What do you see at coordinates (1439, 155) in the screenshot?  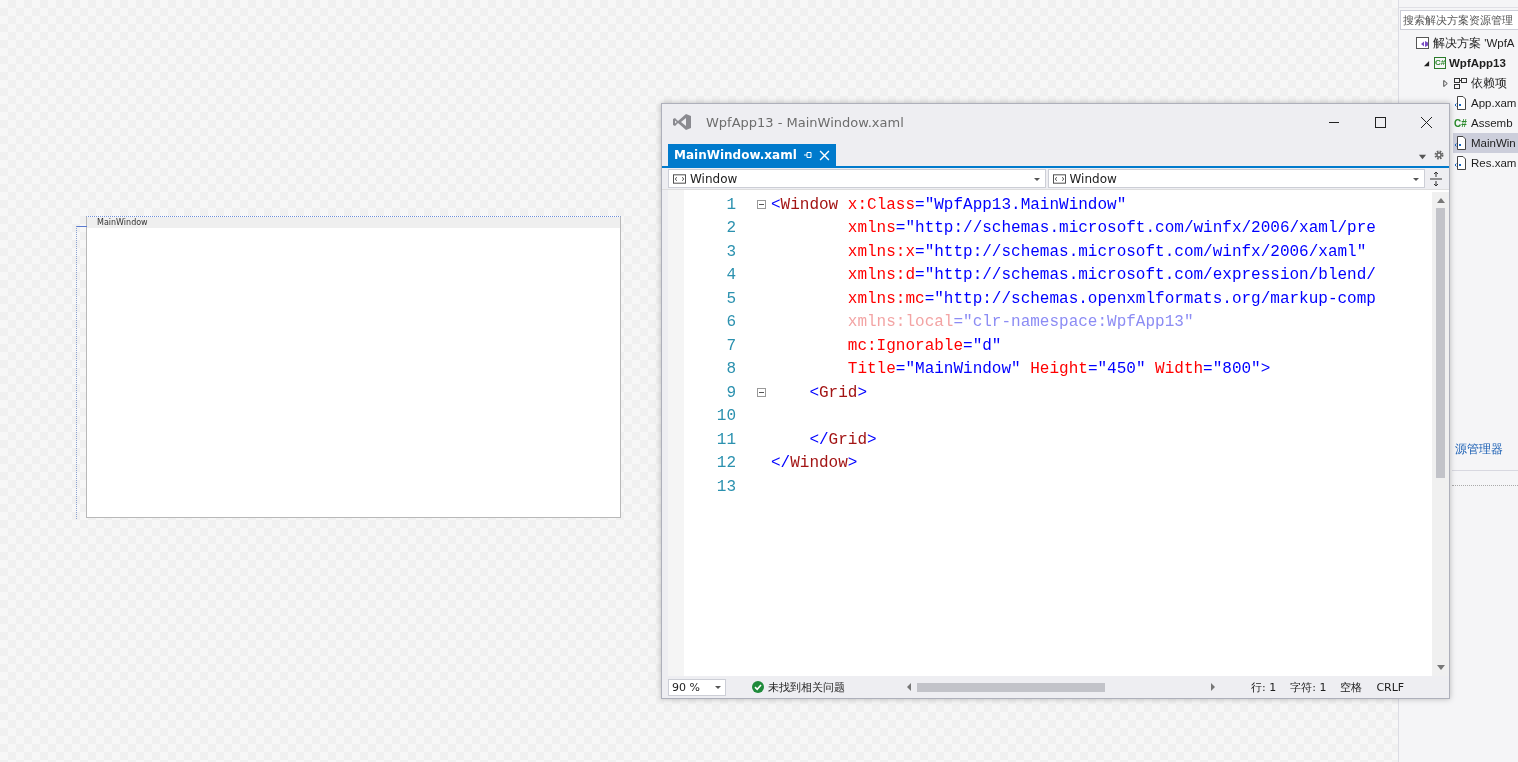 I see `settings-icon` at bounding box center [1439, 155].